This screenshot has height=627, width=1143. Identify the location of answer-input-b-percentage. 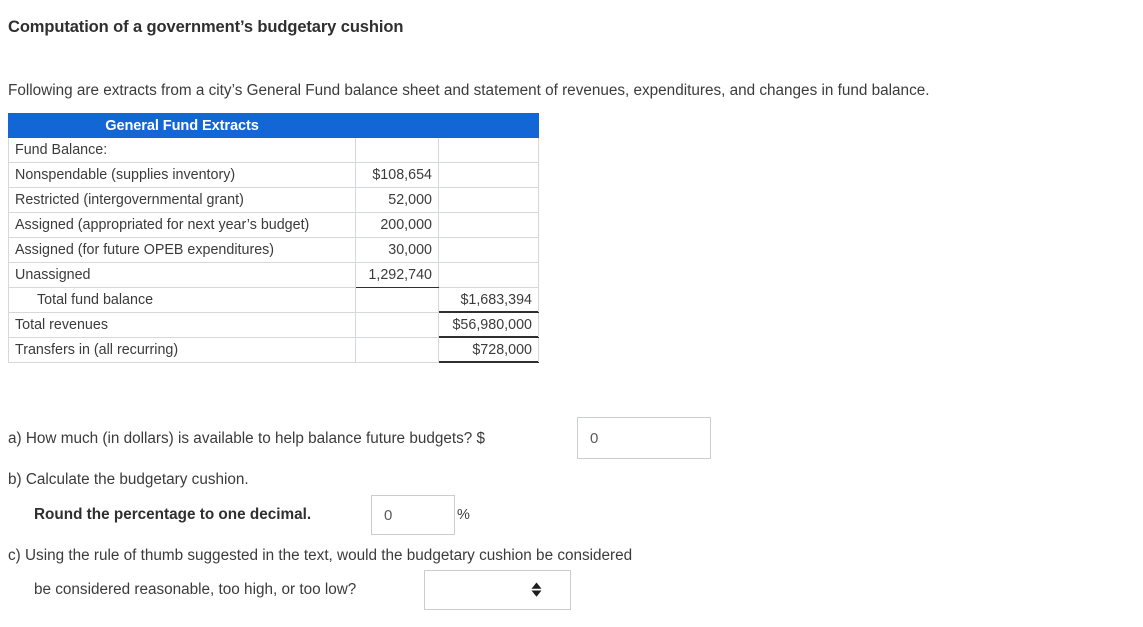
(413, 515).